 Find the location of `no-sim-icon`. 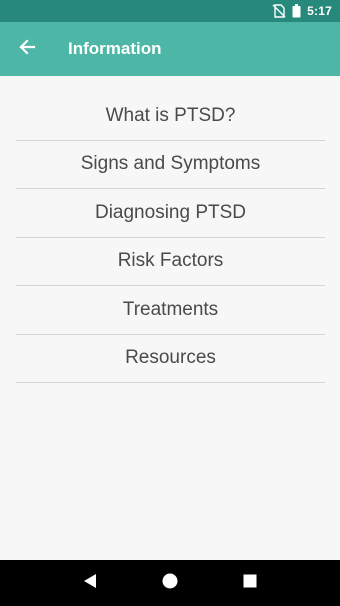

no-sim-icon is located at coordinates (279, 11).